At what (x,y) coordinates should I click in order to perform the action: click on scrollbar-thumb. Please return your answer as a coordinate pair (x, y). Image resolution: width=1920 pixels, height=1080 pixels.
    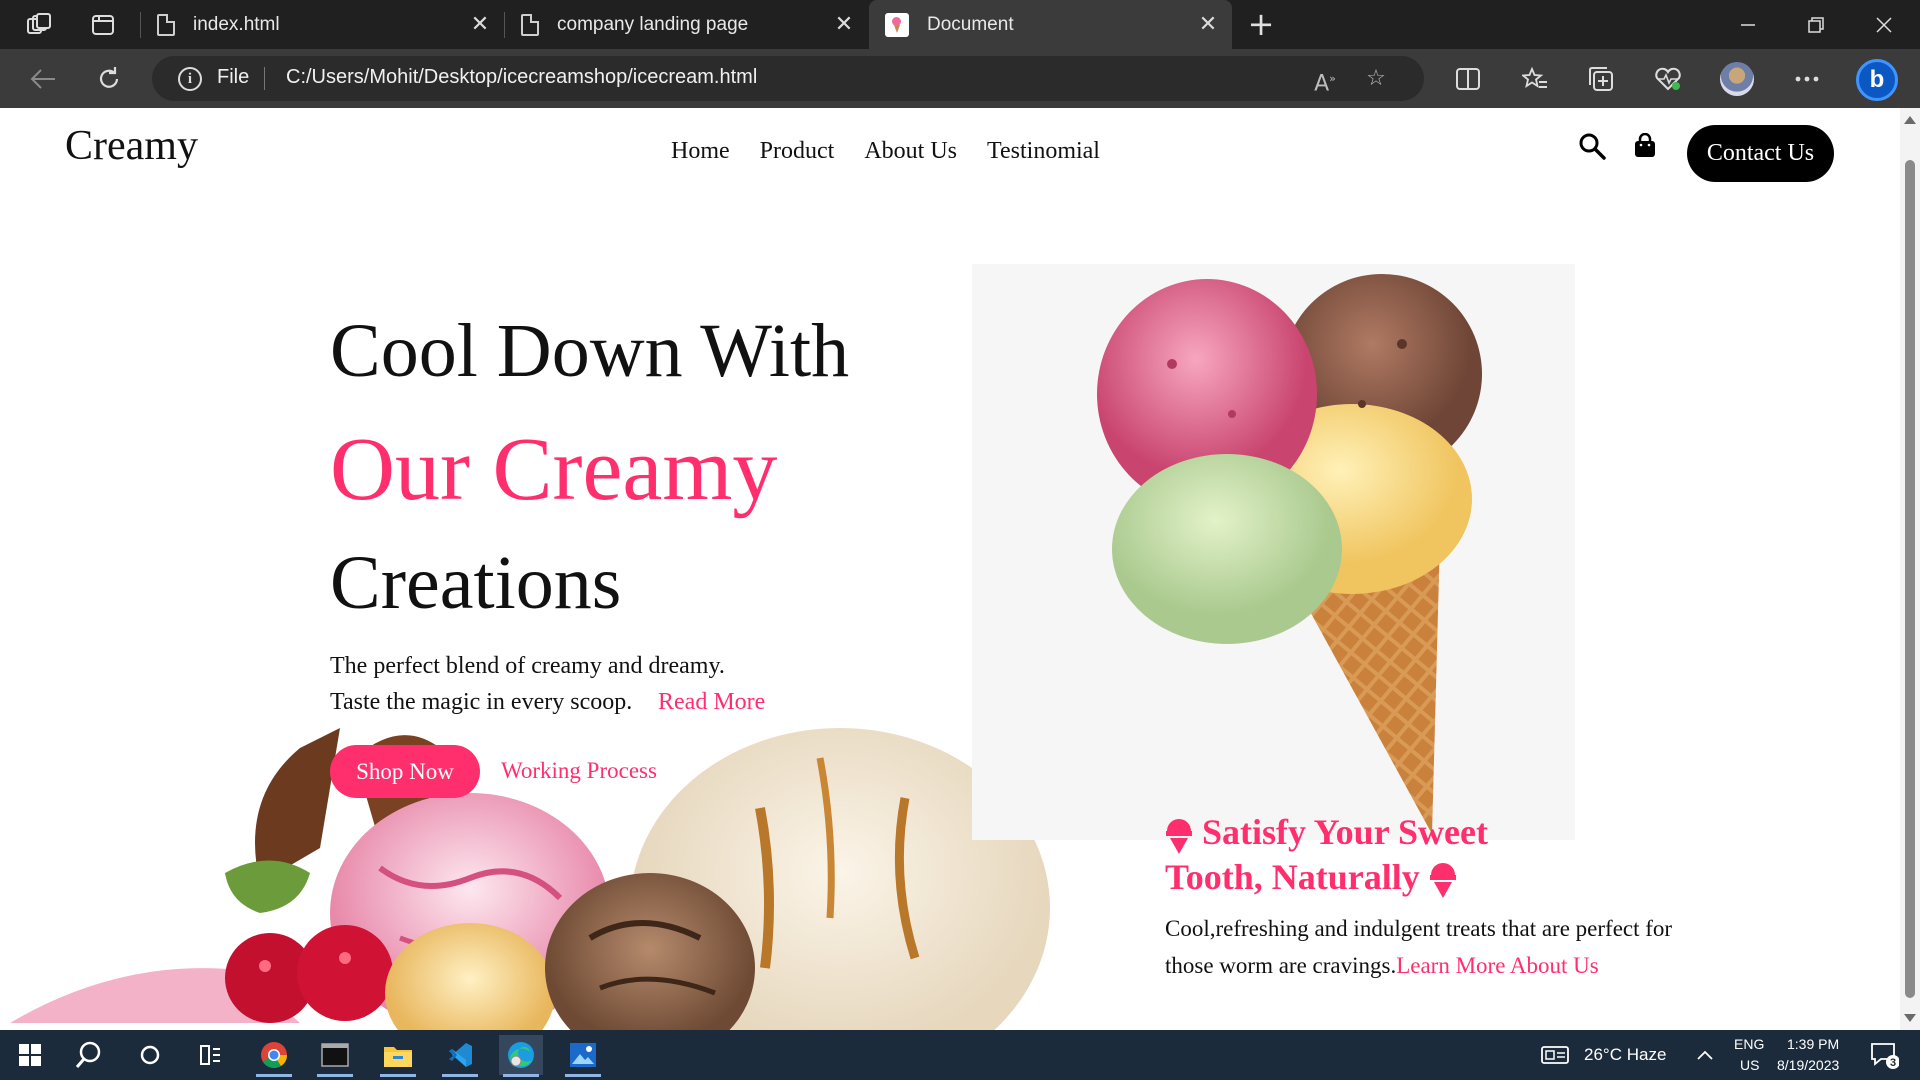
    Looking at the image, I should click on (1910, 579).